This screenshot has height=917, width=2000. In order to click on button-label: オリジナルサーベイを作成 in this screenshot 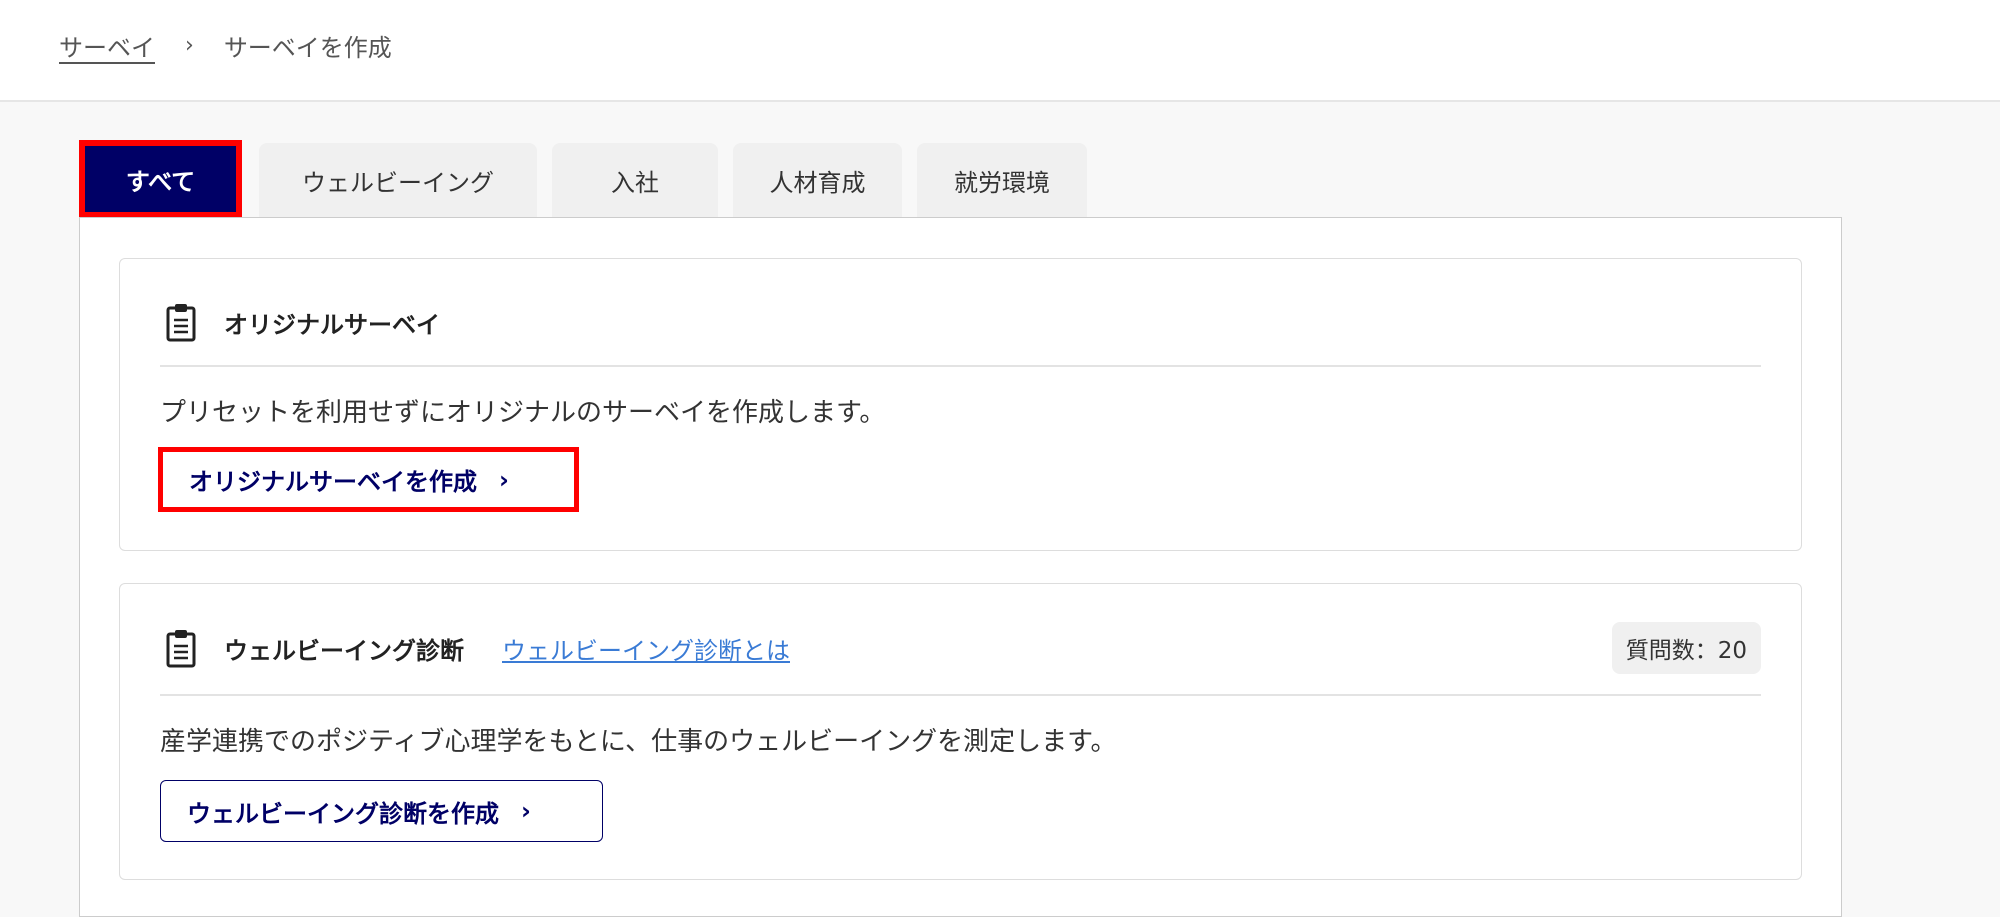, I will do `click(333, 482)`.